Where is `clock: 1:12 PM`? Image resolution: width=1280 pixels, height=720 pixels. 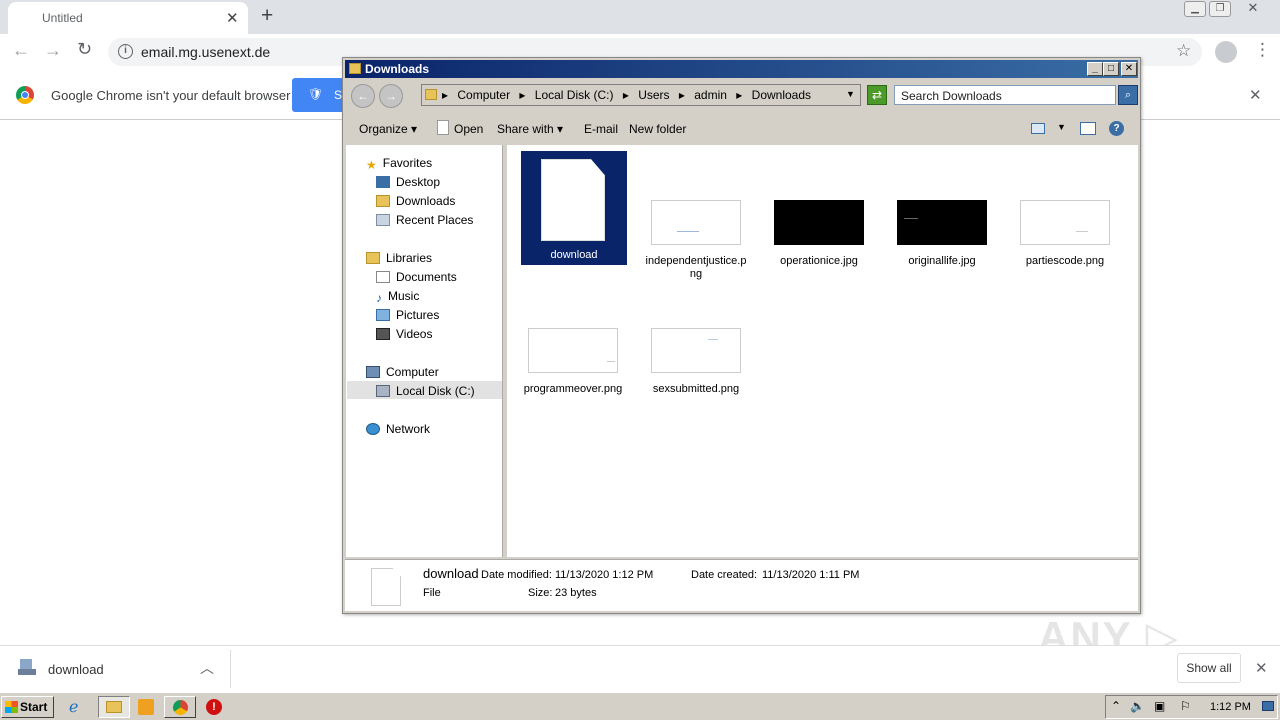
clock: 1:12 PM is located at coordinates (1230, 707).